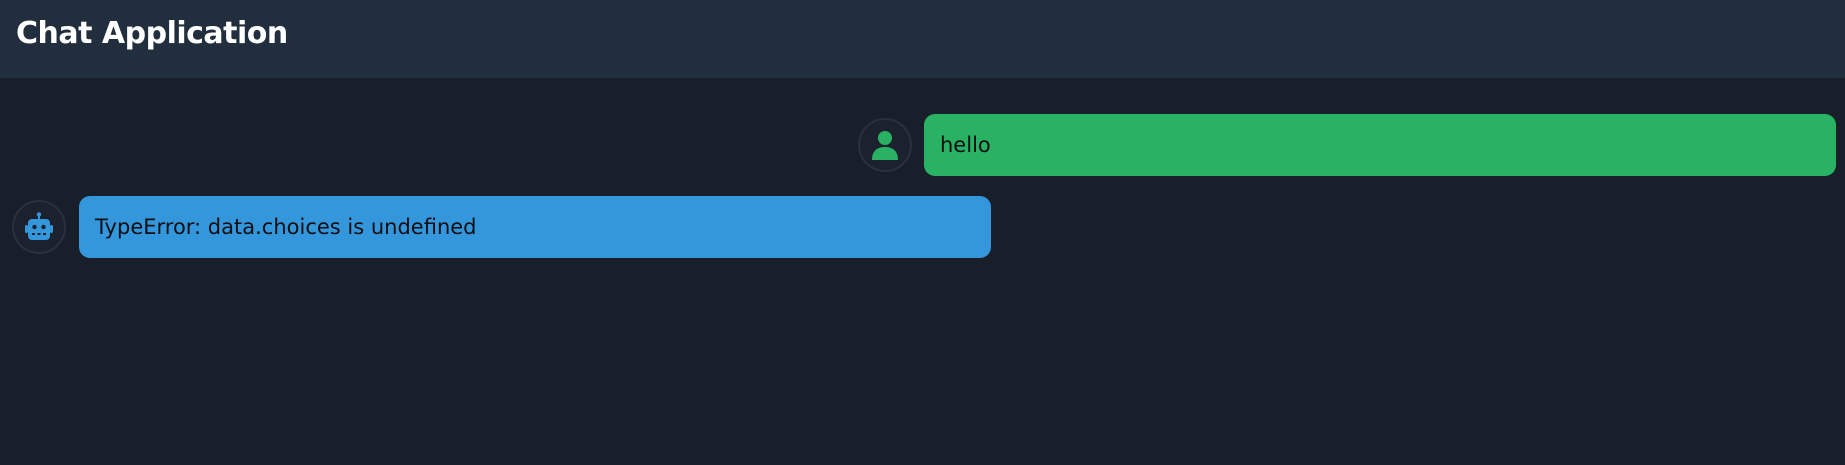  I want to click on message-text: TypeError: data.choices is undefined, so click(286, 227).